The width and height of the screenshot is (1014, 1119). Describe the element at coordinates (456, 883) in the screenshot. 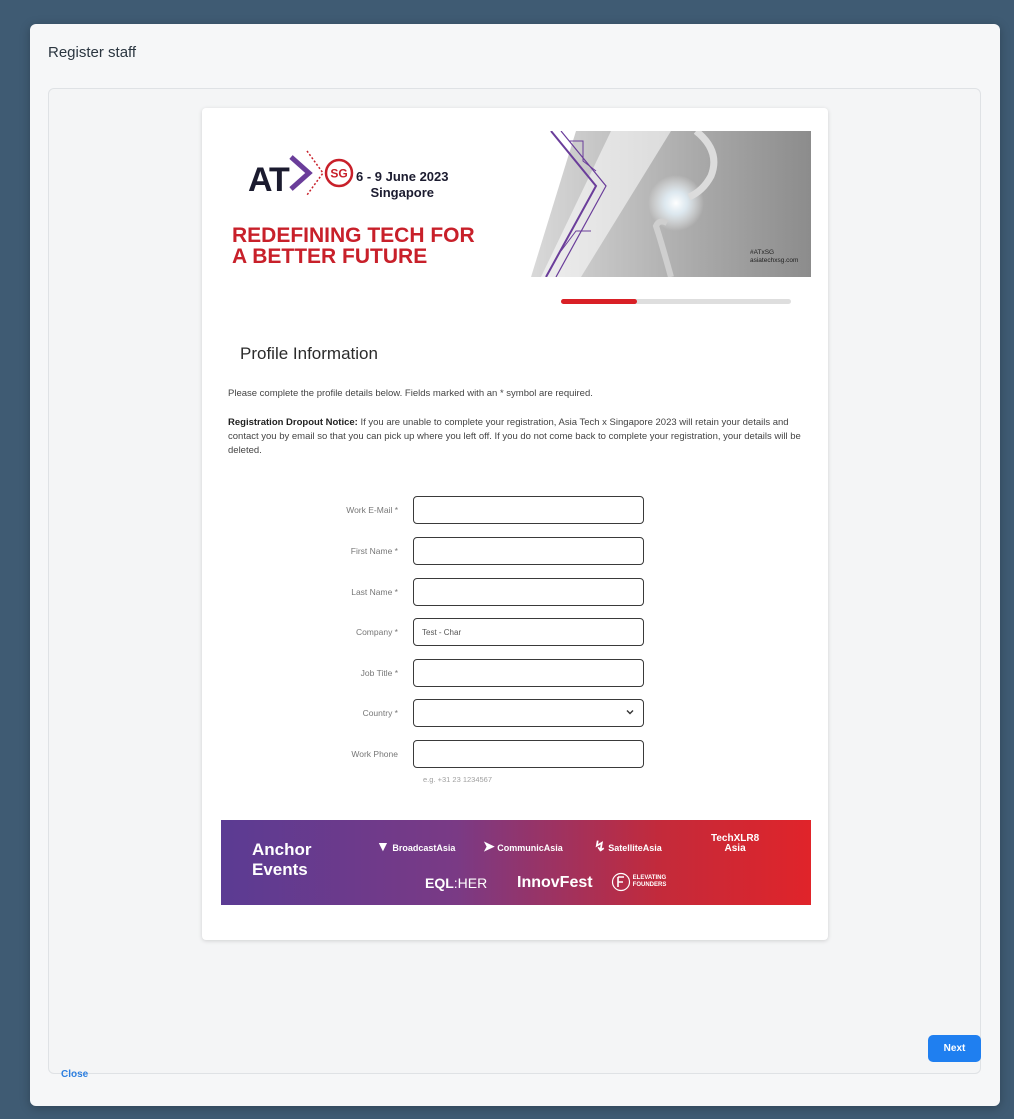

I see `eqlher-logo: EQL:HER` at that location.